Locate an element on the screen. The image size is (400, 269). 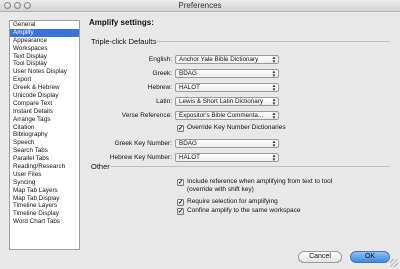
sidebar-item-parallel-tabs: Parallel Tabs is located at coordinates (44, 159).